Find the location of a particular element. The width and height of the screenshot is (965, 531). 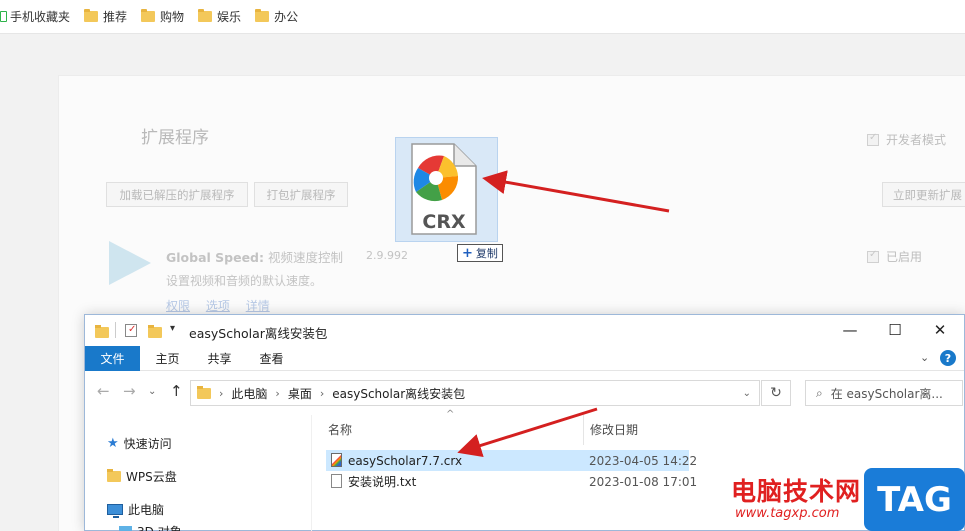

watermark-badge: TAG is located at coordinates (914, 499).